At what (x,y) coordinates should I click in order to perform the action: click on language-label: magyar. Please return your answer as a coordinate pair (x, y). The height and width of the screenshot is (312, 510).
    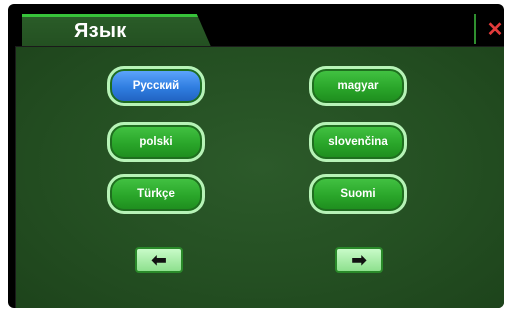
    Looking at the image, I should click on (358, 86).